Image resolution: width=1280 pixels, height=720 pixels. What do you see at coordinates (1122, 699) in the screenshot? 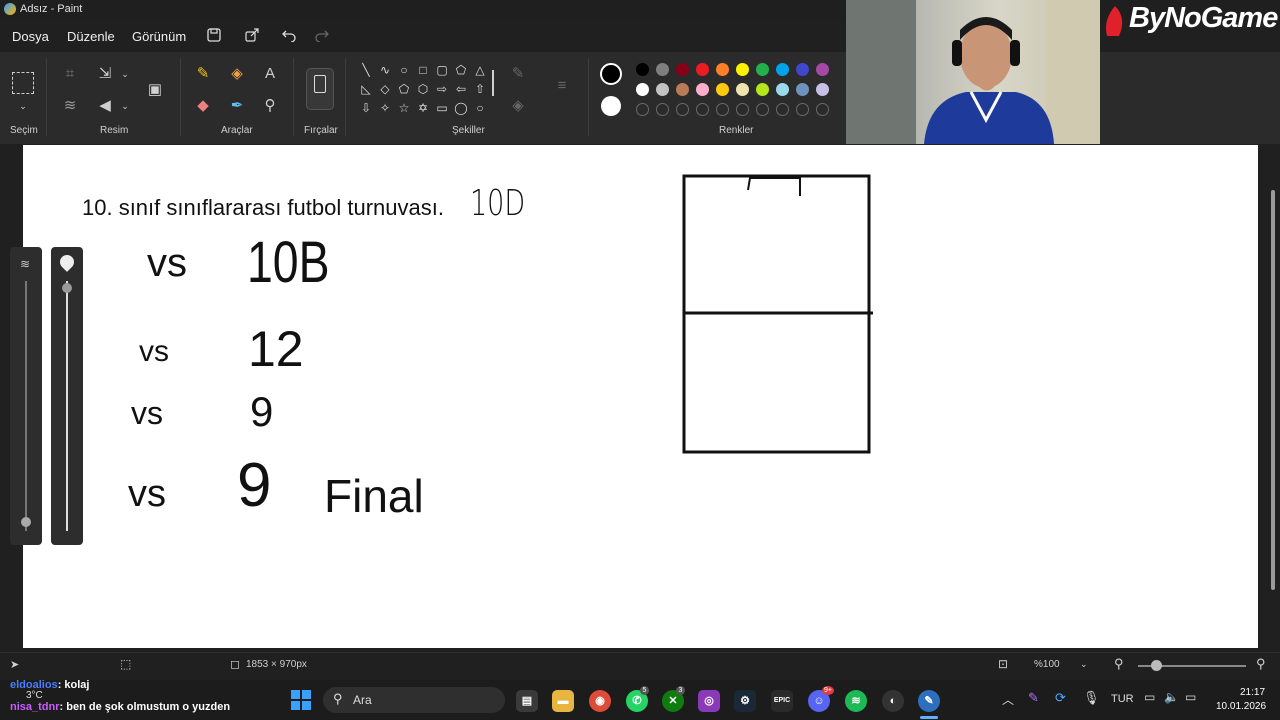
I see `input-language: TUR` at bounding box center [1122, 699].